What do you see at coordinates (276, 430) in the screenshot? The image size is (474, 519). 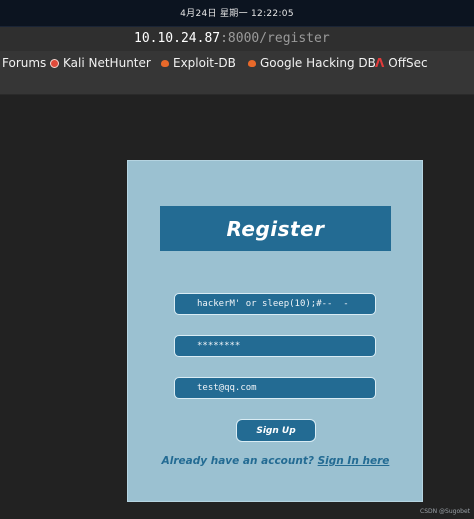 I see `sign-up-button: Sign Up` at bounding box center [276, 430].